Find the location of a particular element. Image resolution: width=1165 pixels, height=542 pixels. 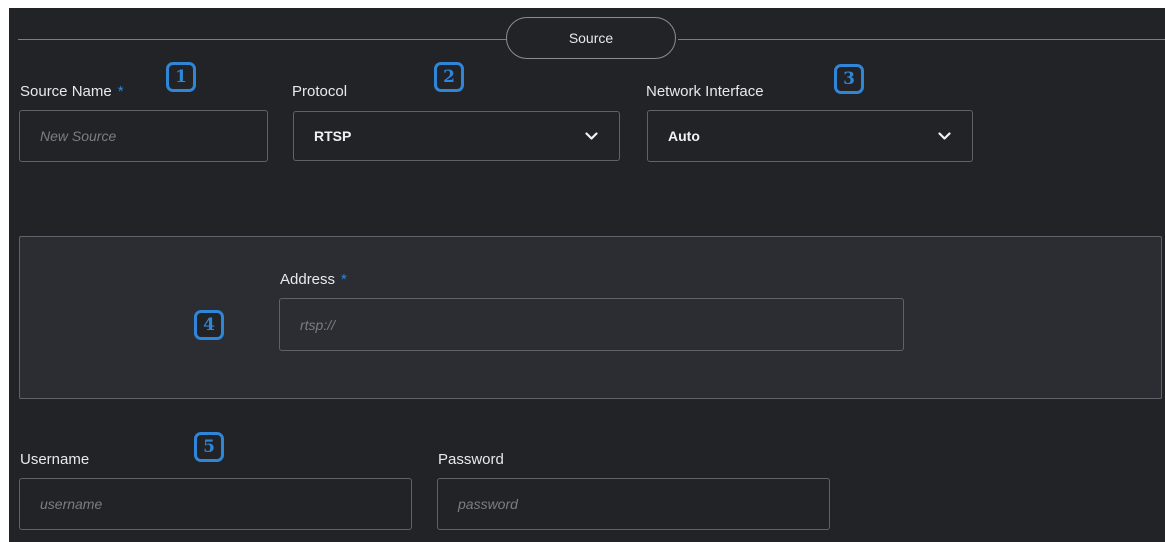

username-input: username is located at coordinates (215, 504).